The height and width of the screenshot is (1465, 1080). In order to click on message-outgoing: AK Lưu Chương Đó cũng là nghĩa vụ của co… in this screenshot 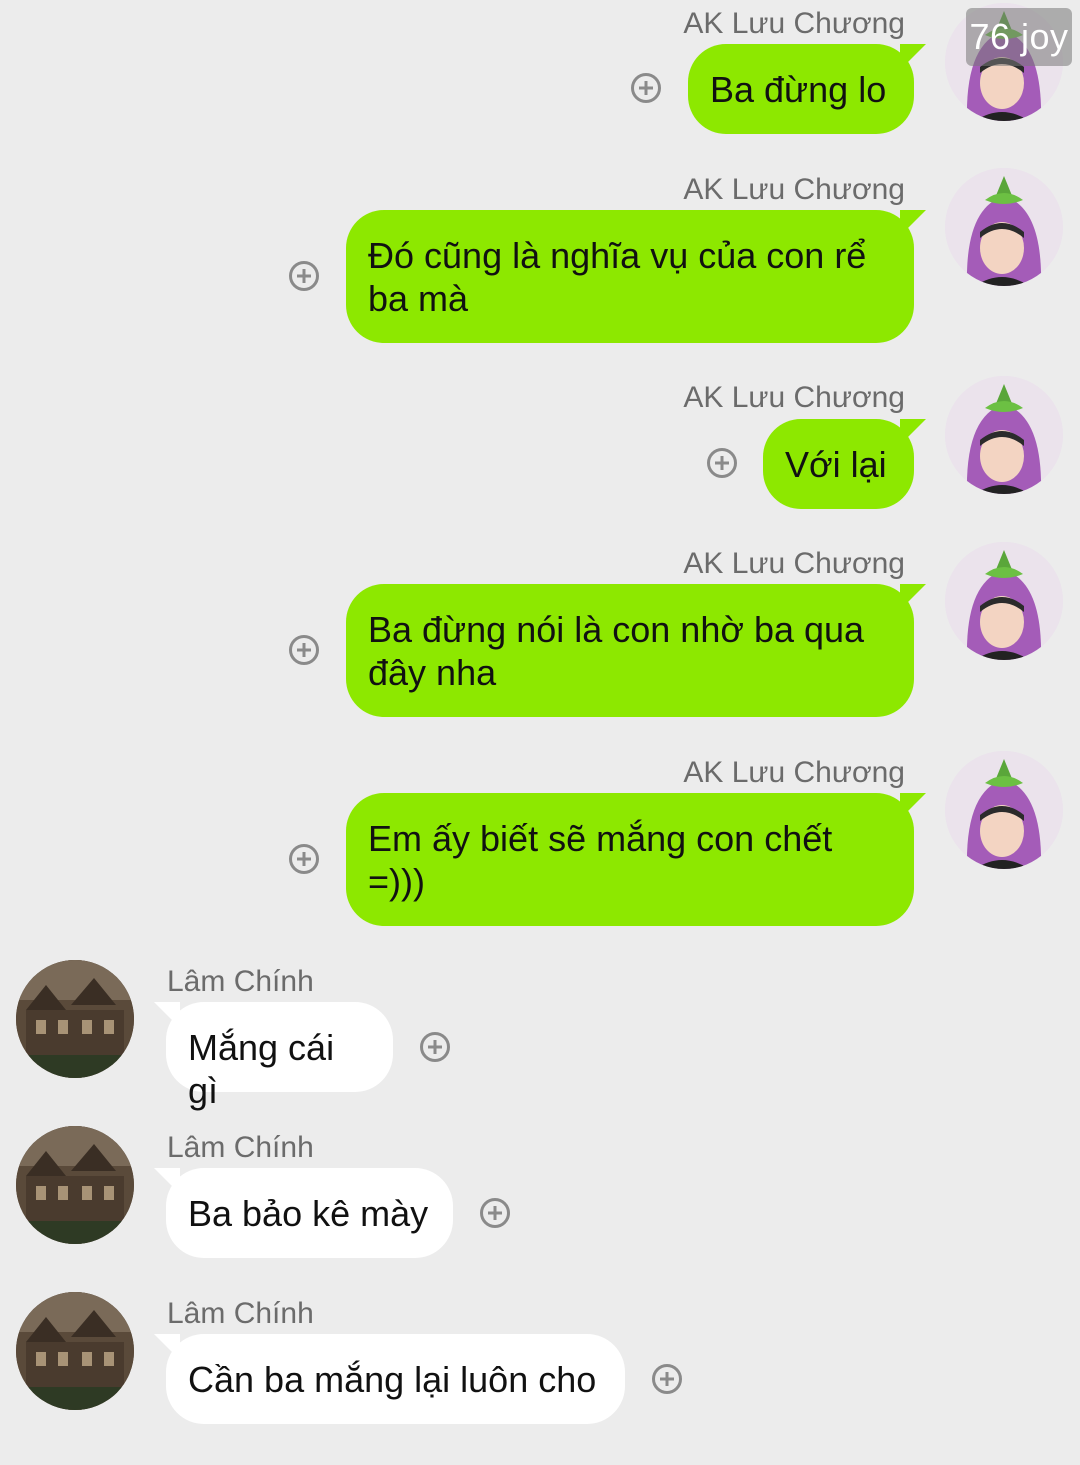, I will do `click(540, 257)`.